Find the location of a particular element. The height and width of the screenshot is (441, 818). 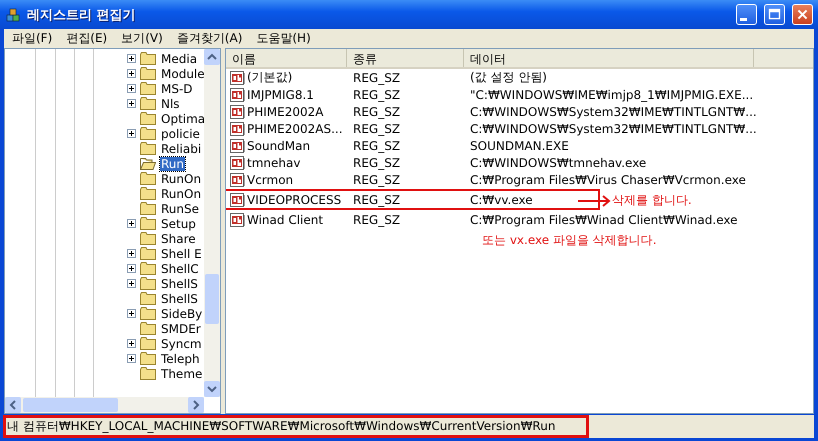

scroll-right-icon is located at coordinates (196, 405).